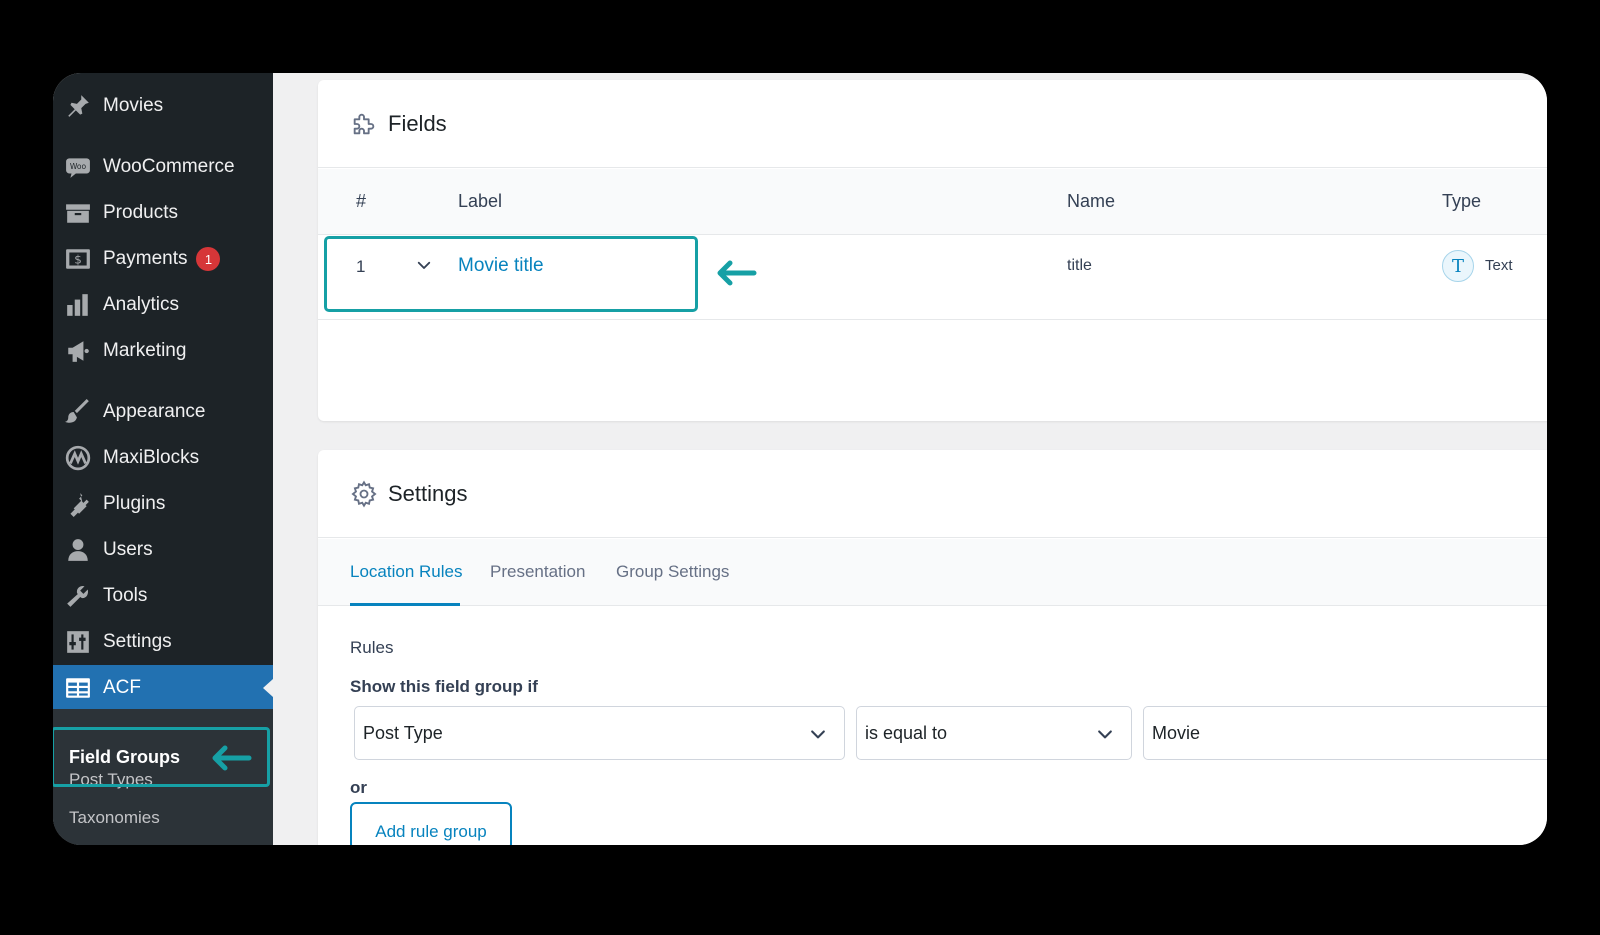 The width and height of the screenshot is (1600, 935). What do you see at coordinates (145, 258) in the screenshot?
I see `sidebar-item-label: Payments` at bounding box center [145, 258].